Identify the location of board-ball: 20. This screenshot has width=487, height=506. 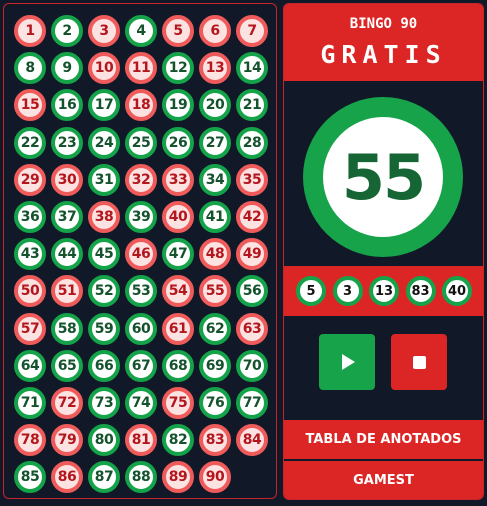
(215, 105).